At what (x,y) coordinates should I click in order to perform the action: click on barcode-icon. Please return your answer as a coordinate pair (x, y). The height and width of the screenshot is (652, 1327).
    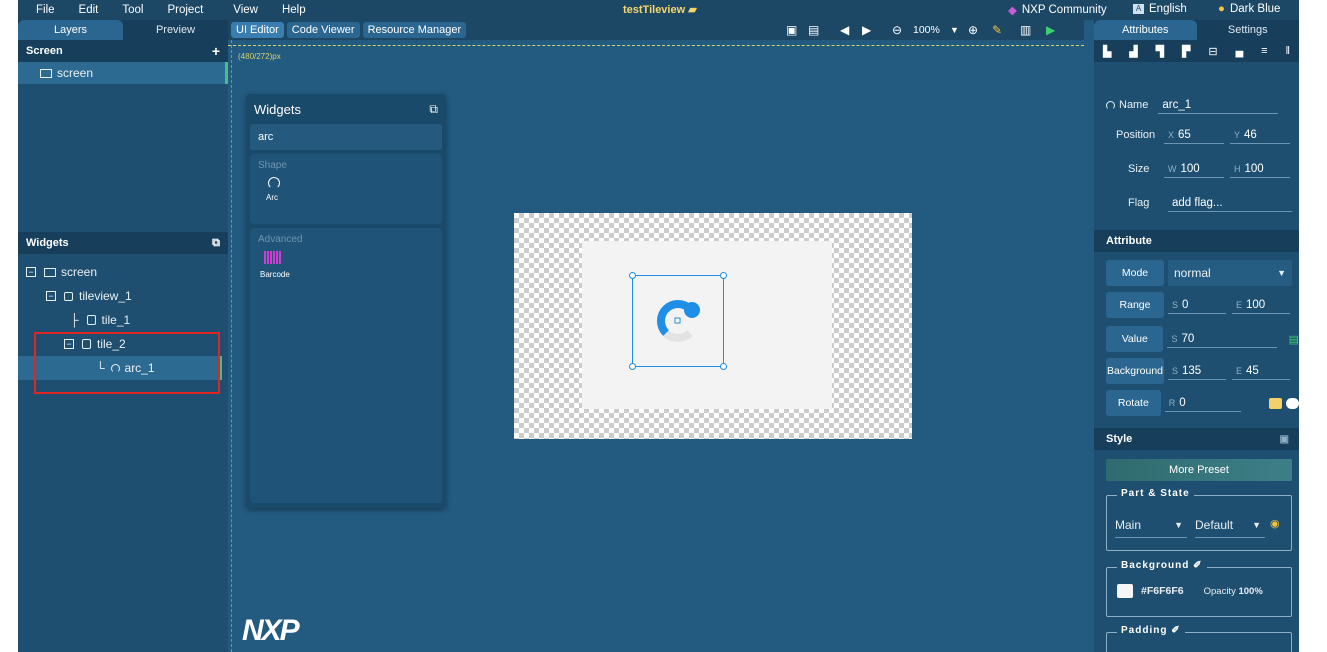
    Looking at the image, I should click on (273, 257).